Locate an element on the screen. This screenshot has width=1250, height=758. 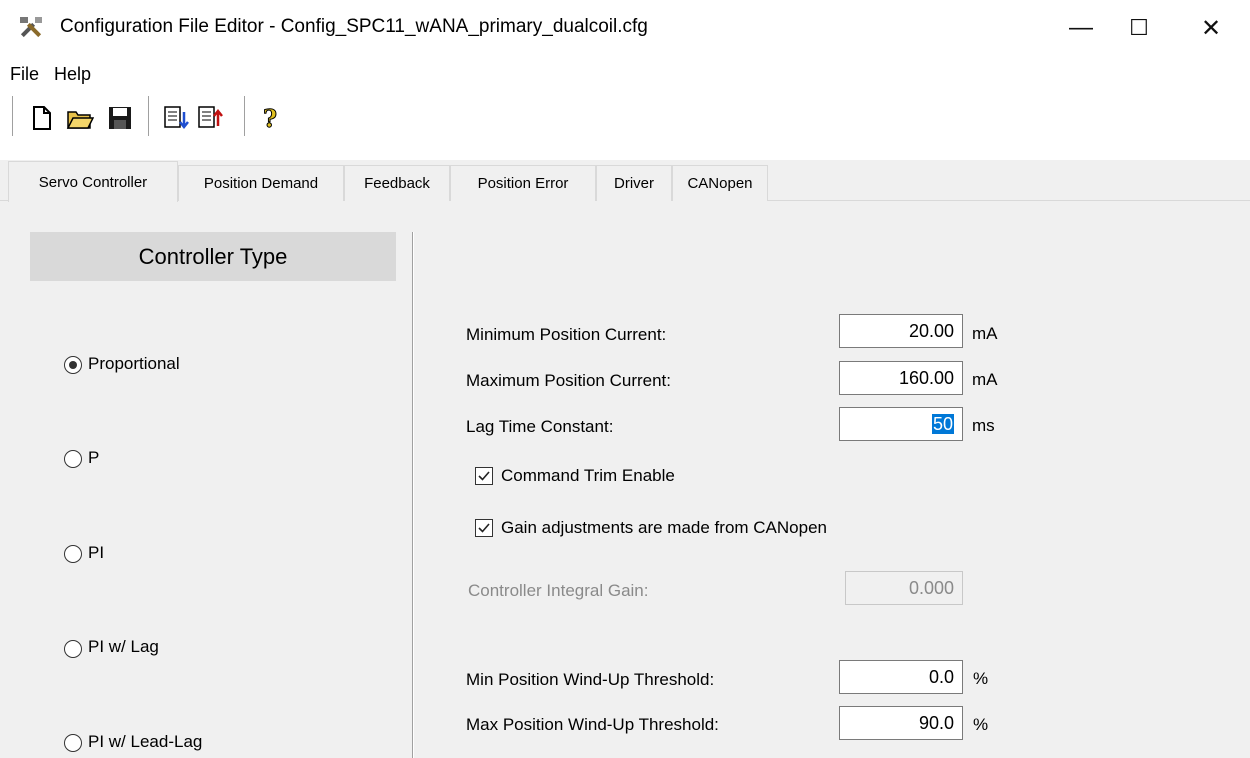
vertical-divider is located at coordinates (413, 495).